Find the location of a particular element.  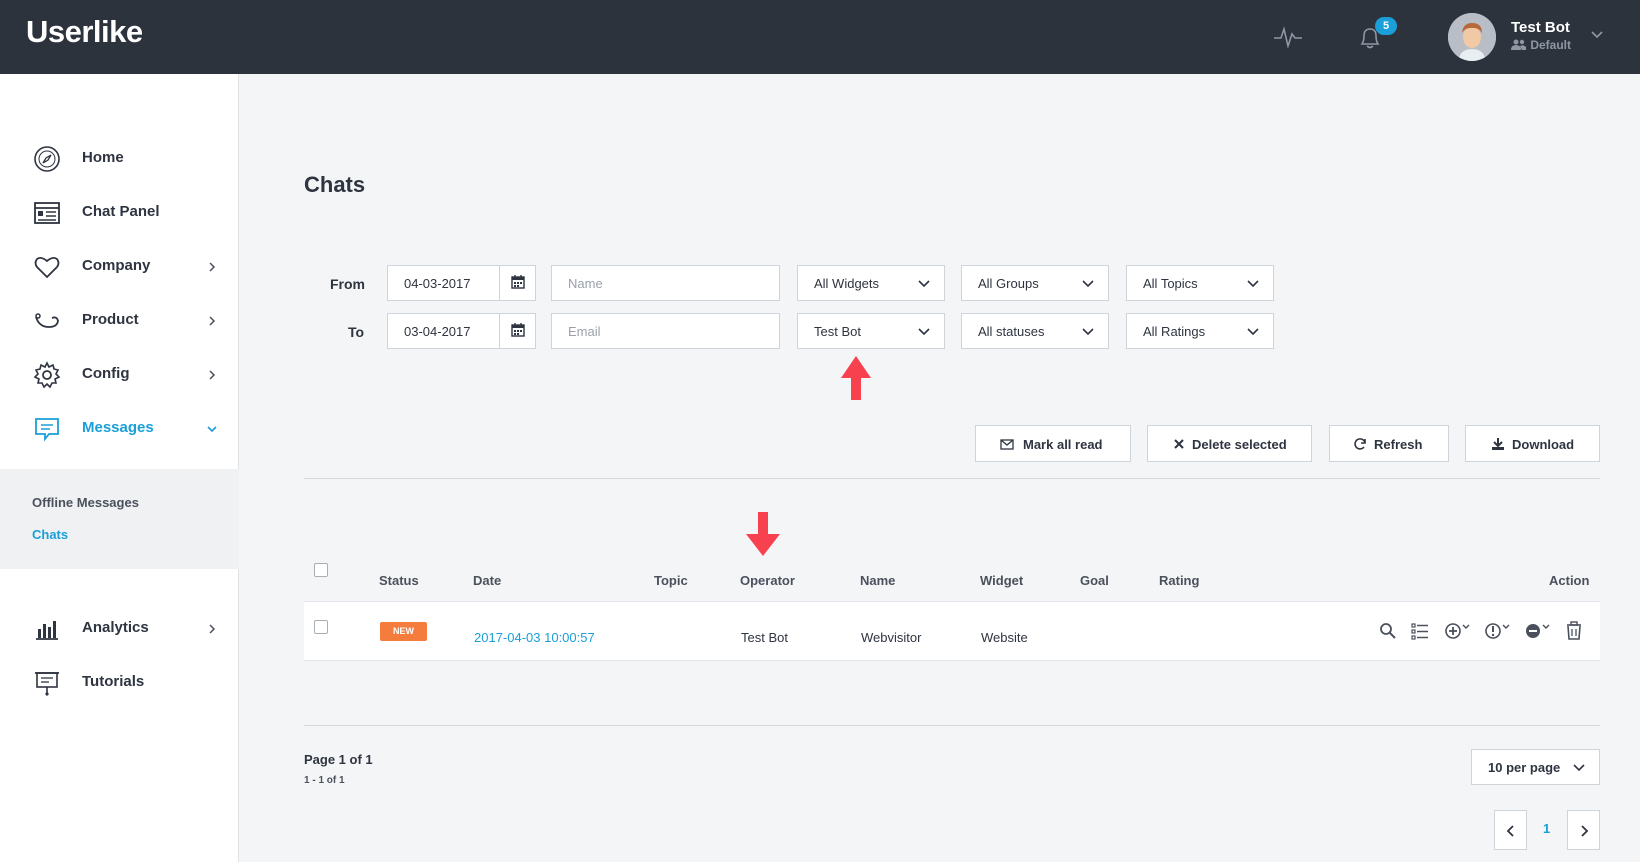

statuses-select-value: All statuses is located at coordinates (1011, 331).